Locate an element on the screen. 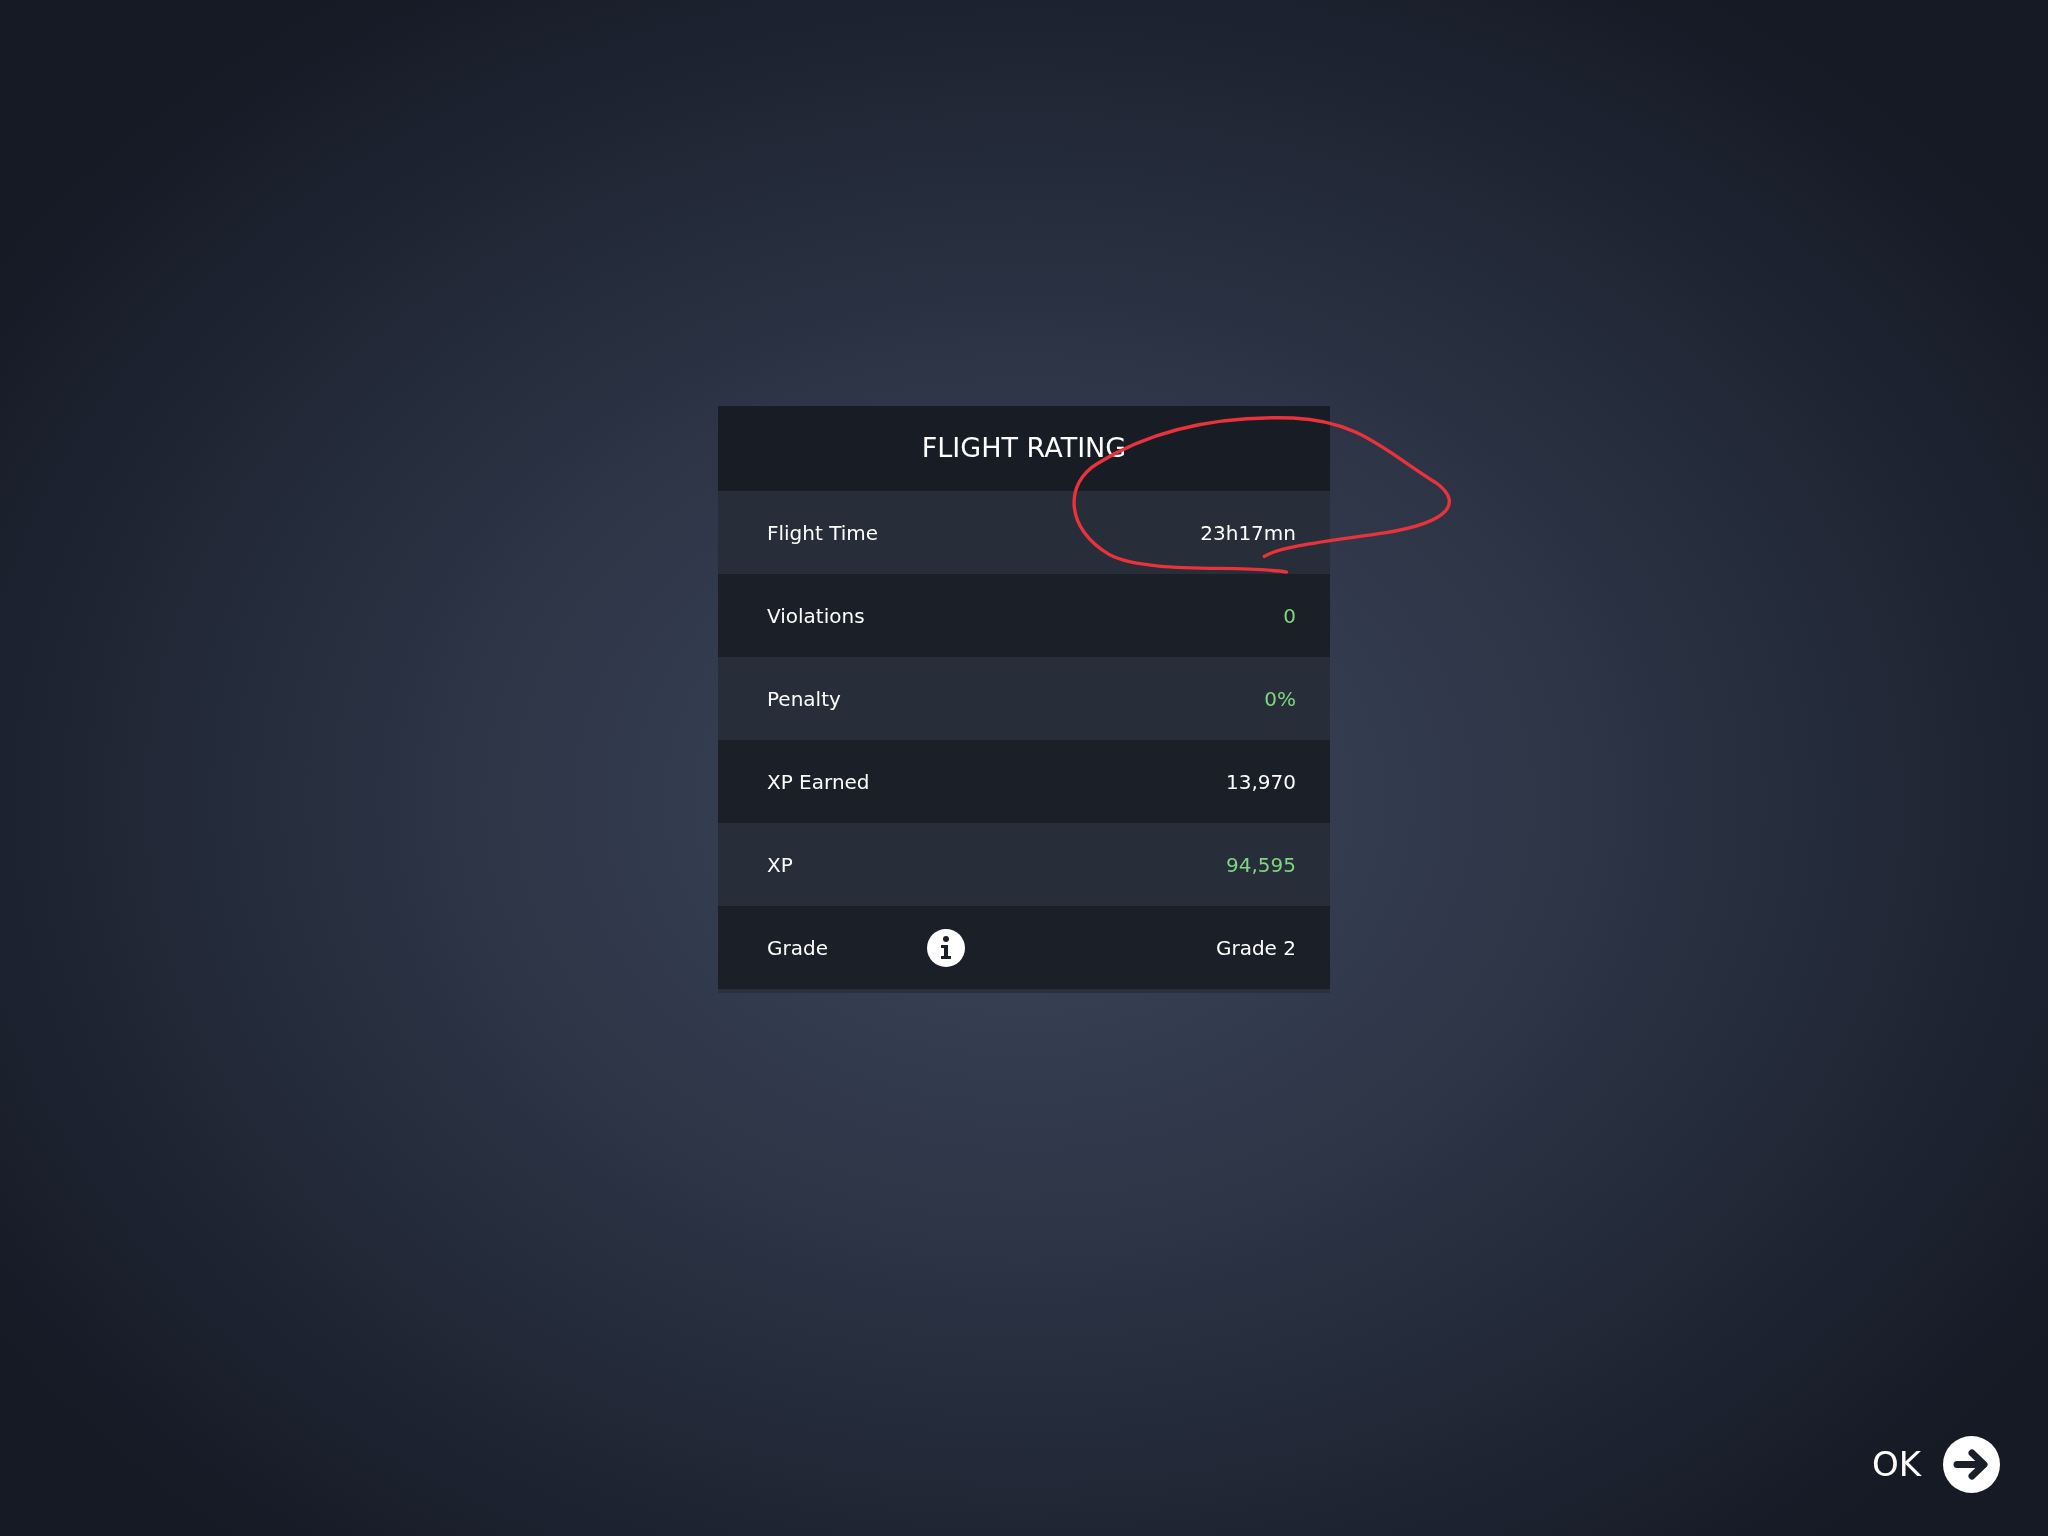 The width and height of the screenshot is (2048, 1536). panel-title: FLIGHT RATING is located at coordinates (1024, 448).